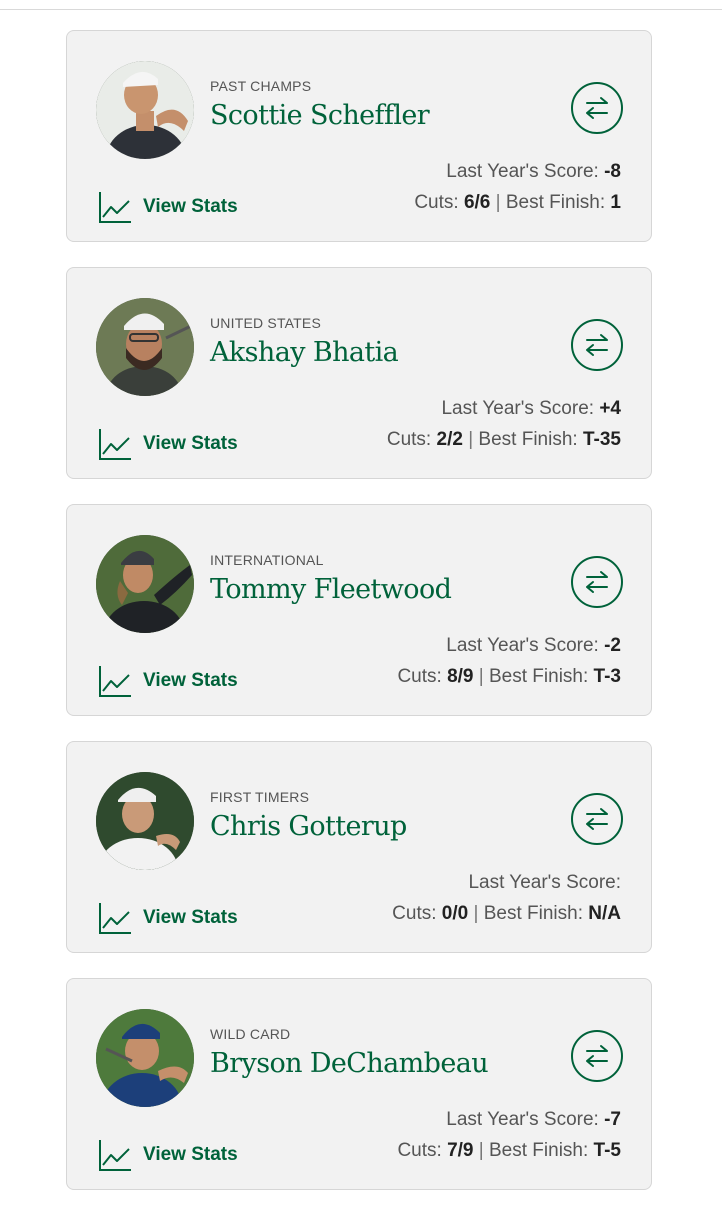 This screenshot has height=1215, width=722. What do you see at coordinates (449, 439) in the screenshot?
I see `cuts-value: 2/2` at bounding box center [449, 439].